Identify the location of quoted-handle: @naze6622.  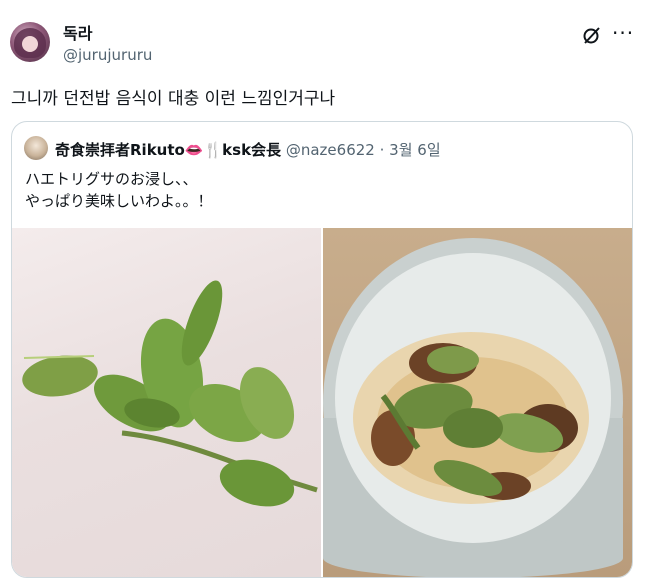
(330, 150).